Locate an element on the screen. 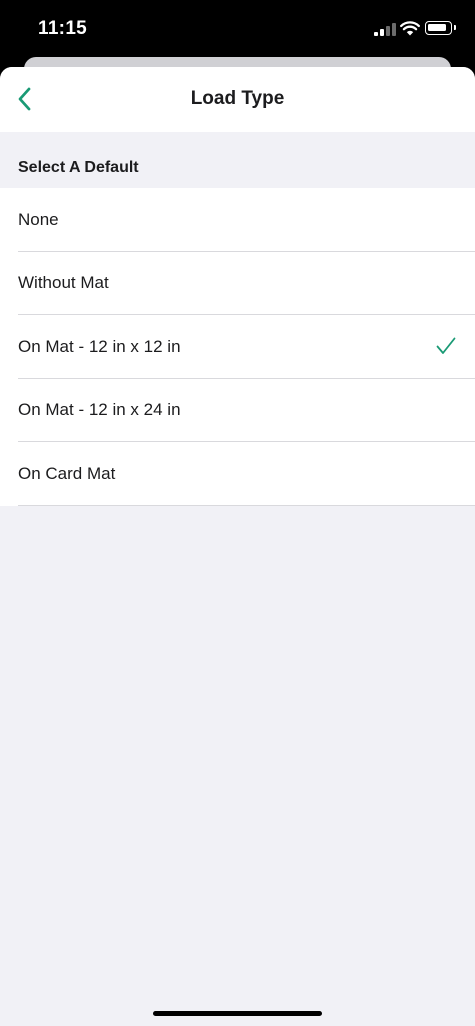  wifi-icon is located at coordinates (410, 28).